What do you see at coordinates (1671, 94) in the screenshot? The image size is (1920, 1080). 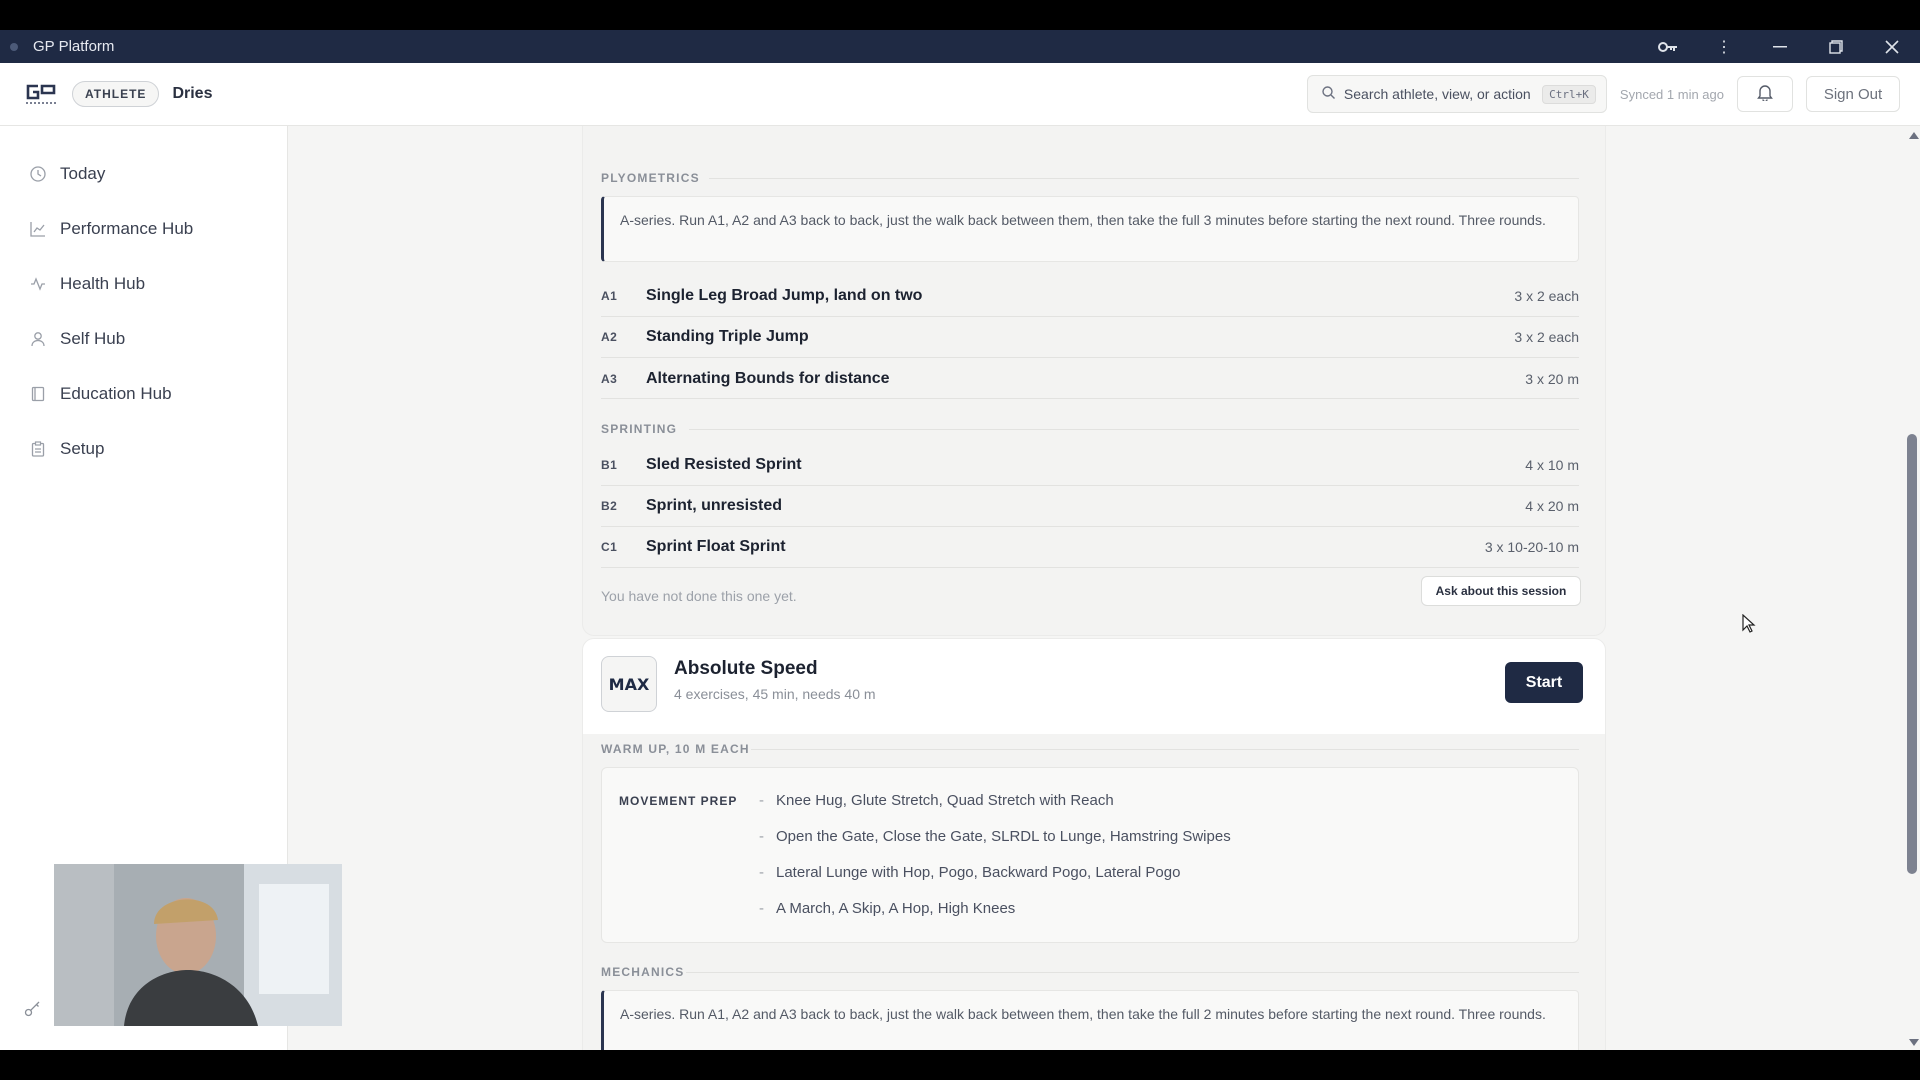 I see `sync-status: Synced 1 min ago` at bounding box center [1671, 94].